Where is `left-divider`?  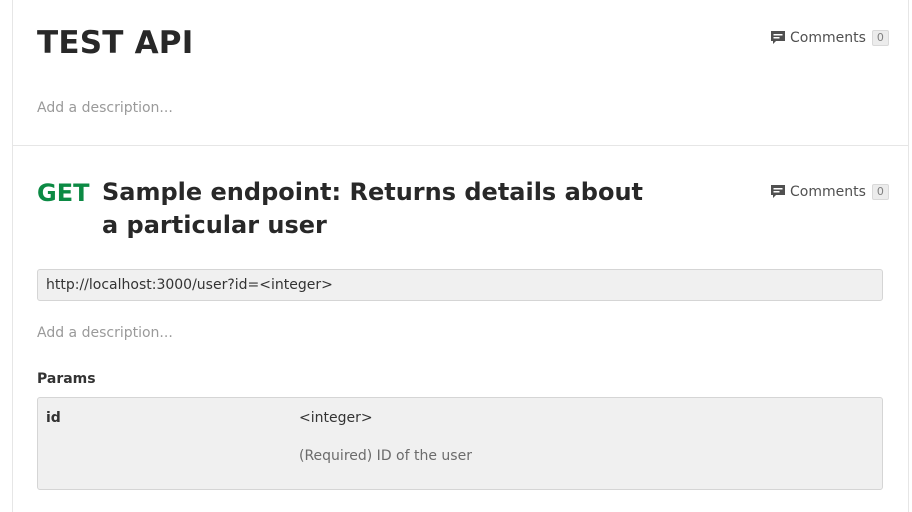
left-divider is located at coordinates (12, 256).